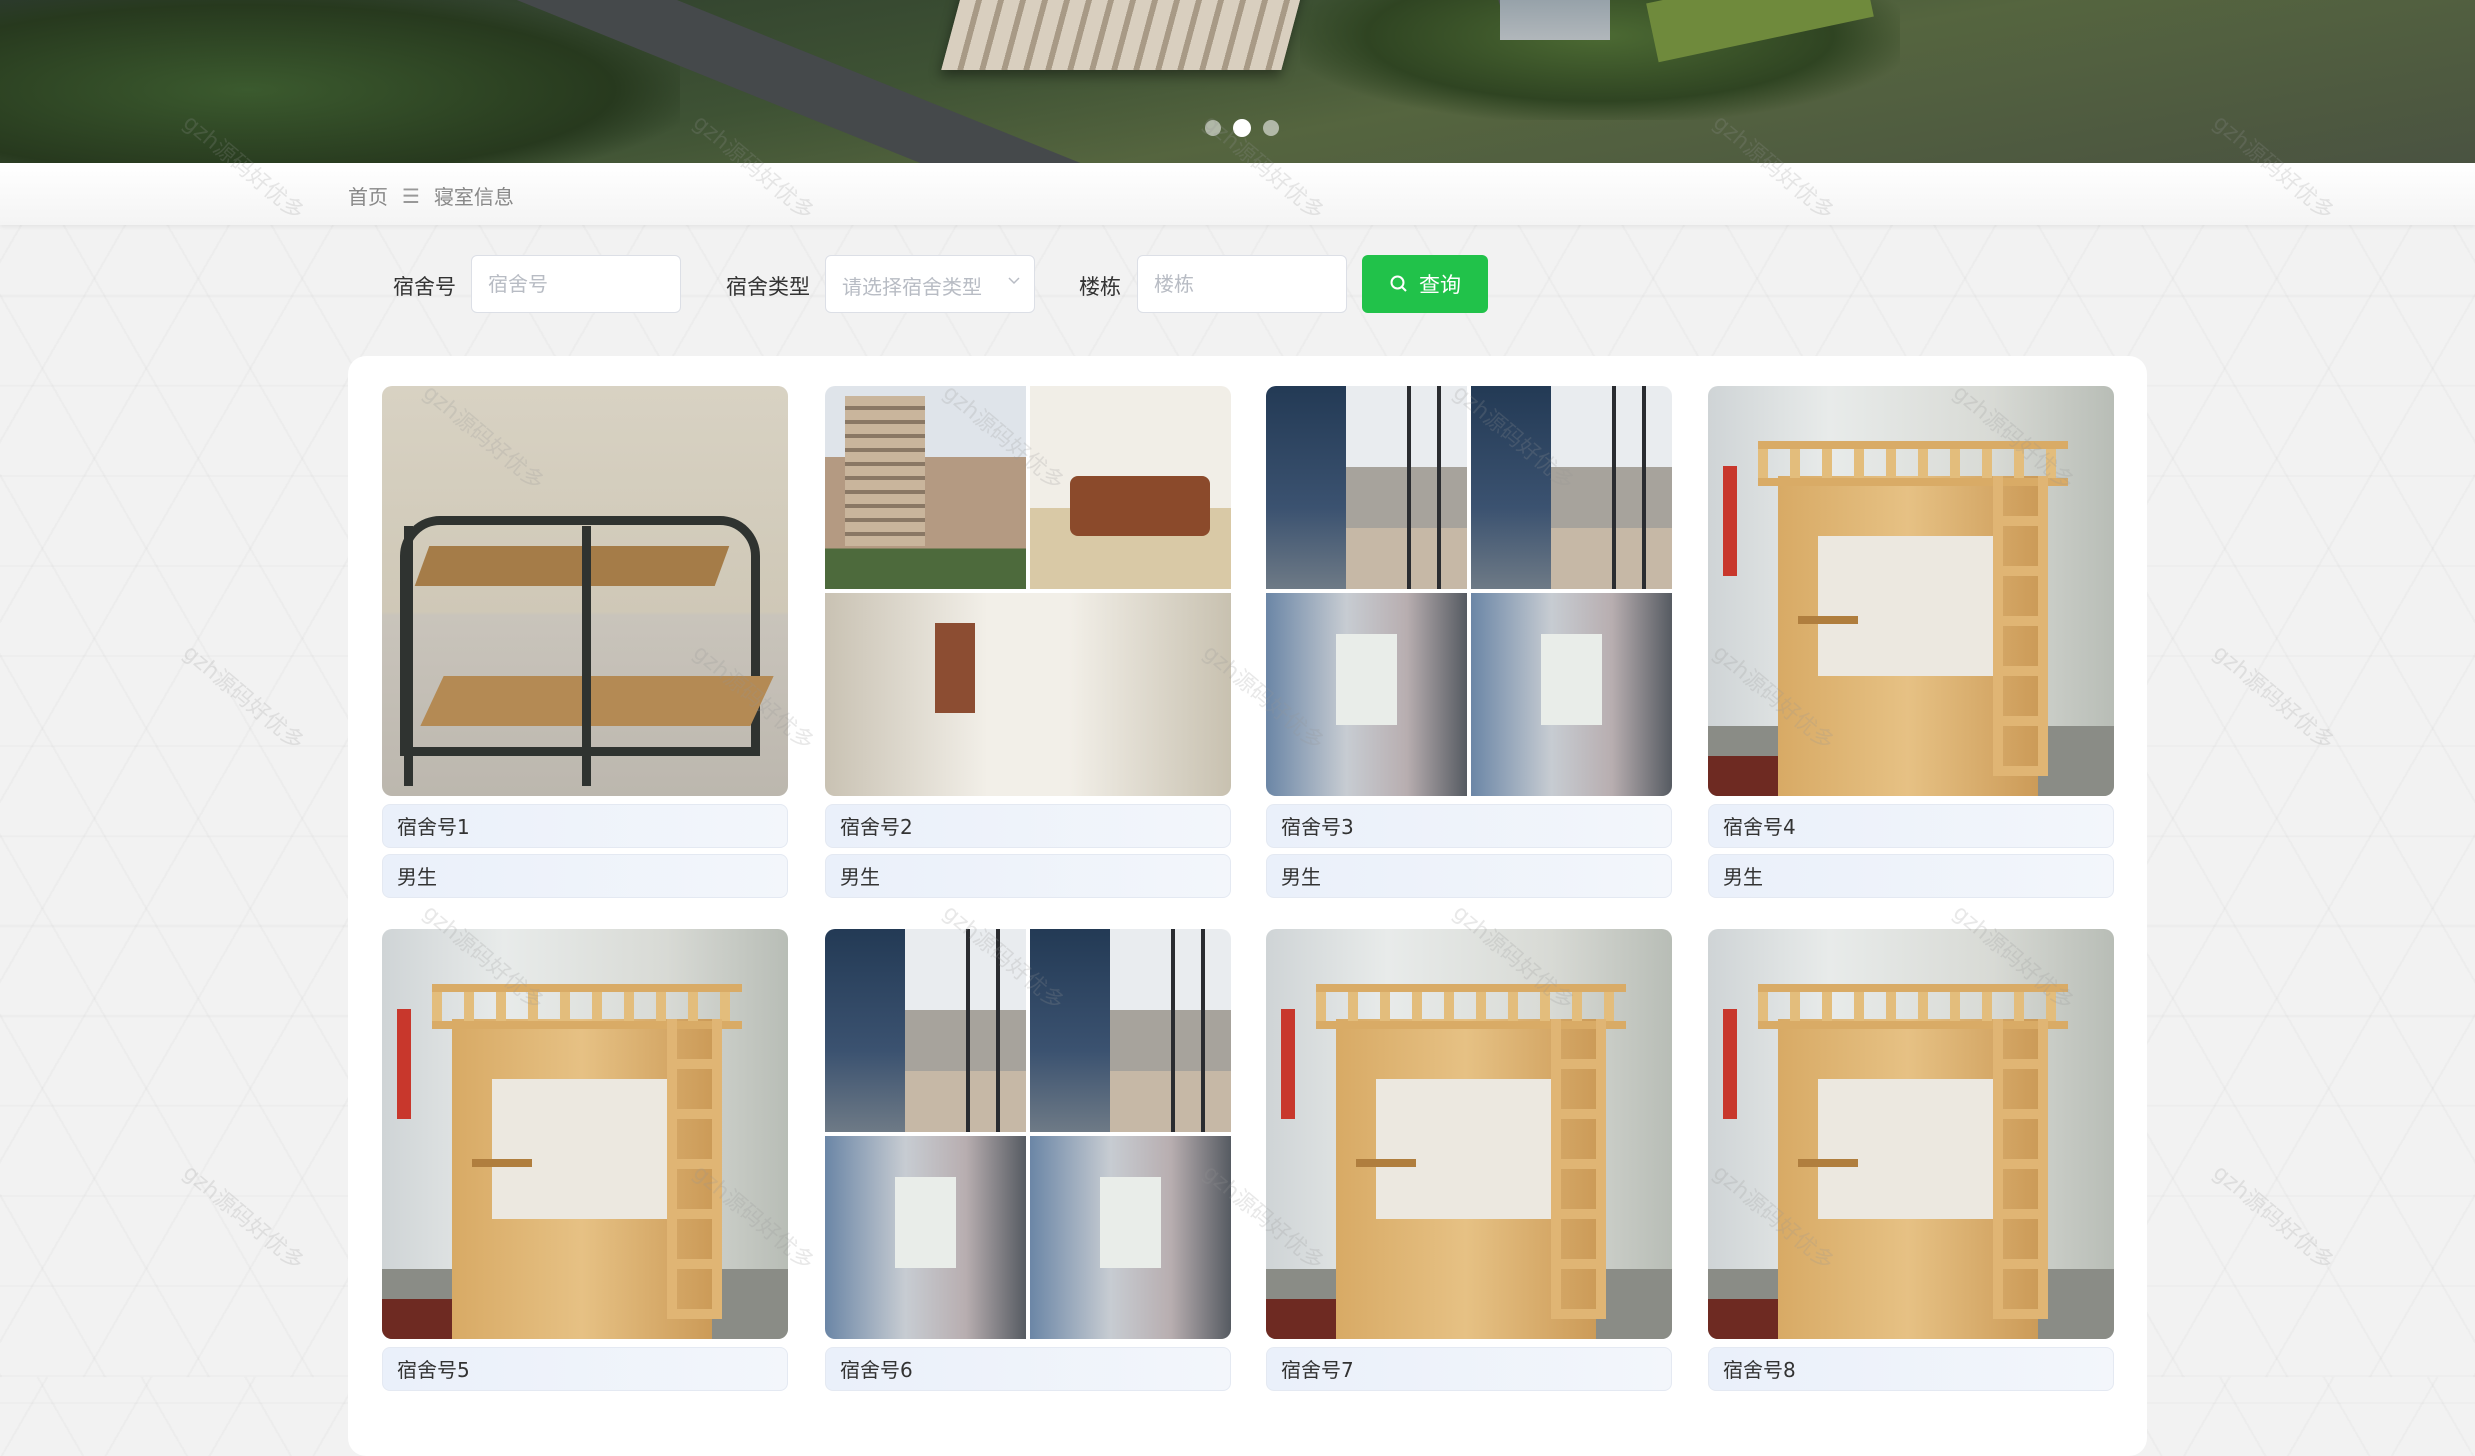 The width and height of the screenshot is (2475, 1456). I want to click on dorm-type-label: 宿舍类型, so click(768, 287).